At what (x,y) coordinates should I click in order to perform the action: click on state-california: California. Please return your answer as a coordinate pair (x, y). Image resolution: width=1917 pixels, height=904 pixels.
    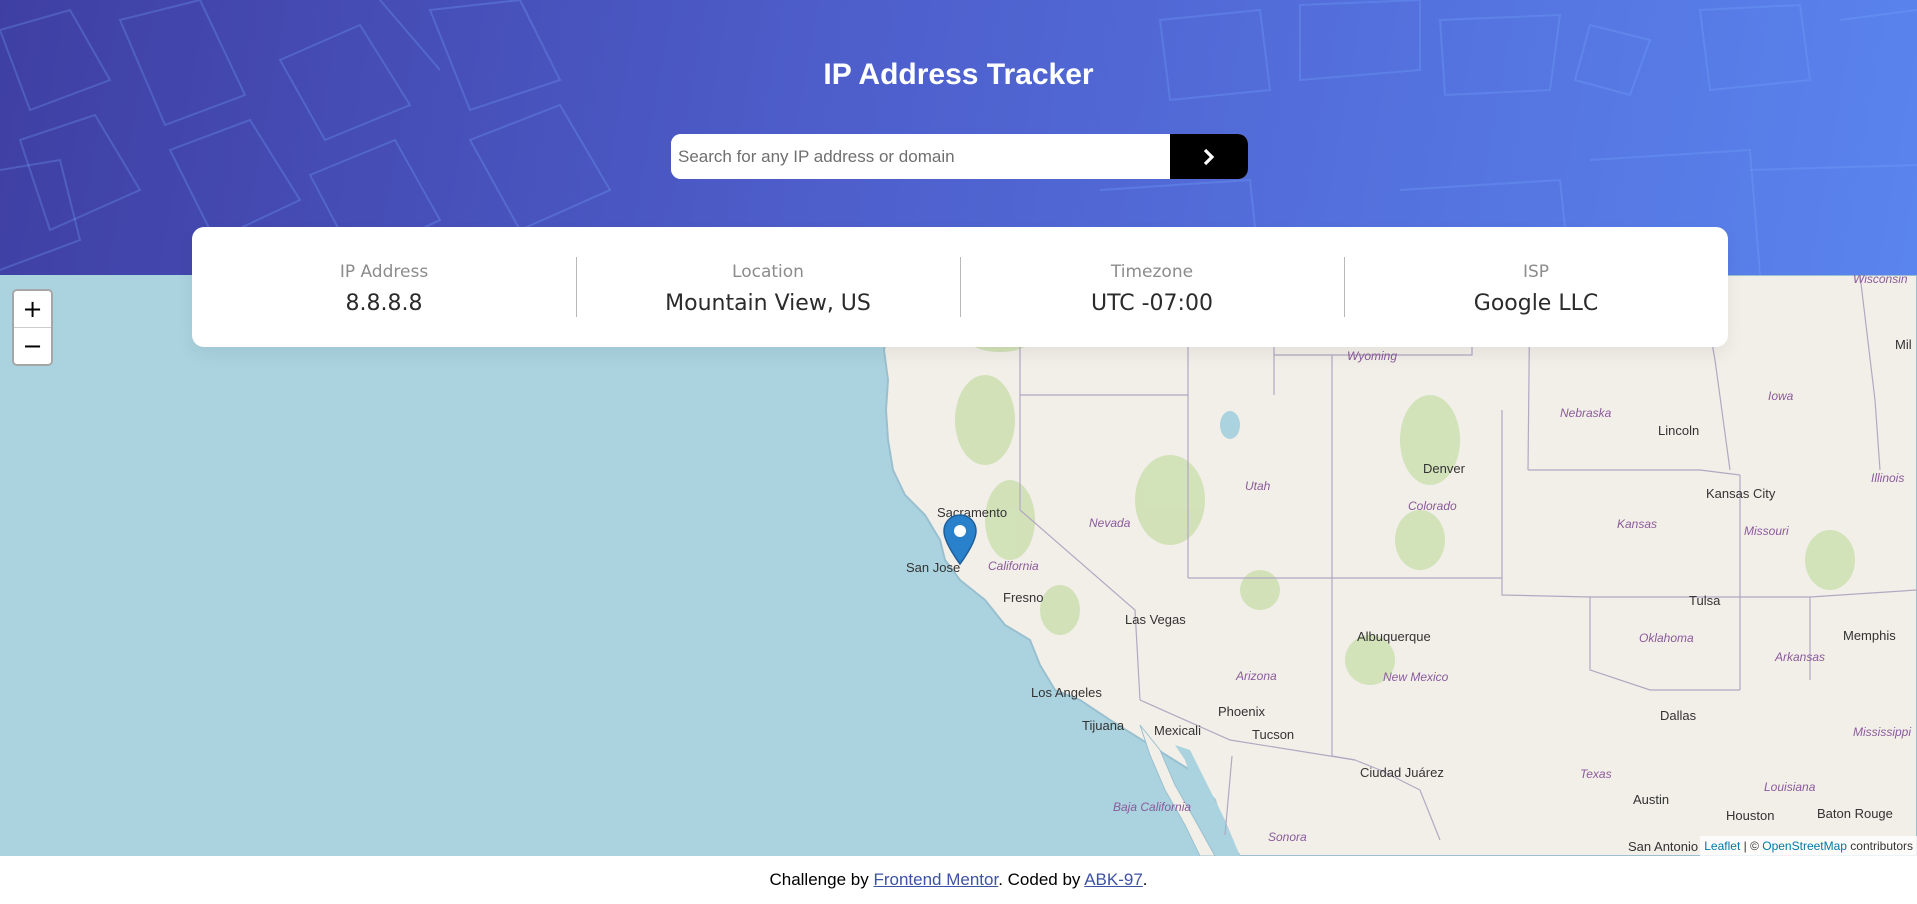
    Looking at the image, I should click on (1013, 566).